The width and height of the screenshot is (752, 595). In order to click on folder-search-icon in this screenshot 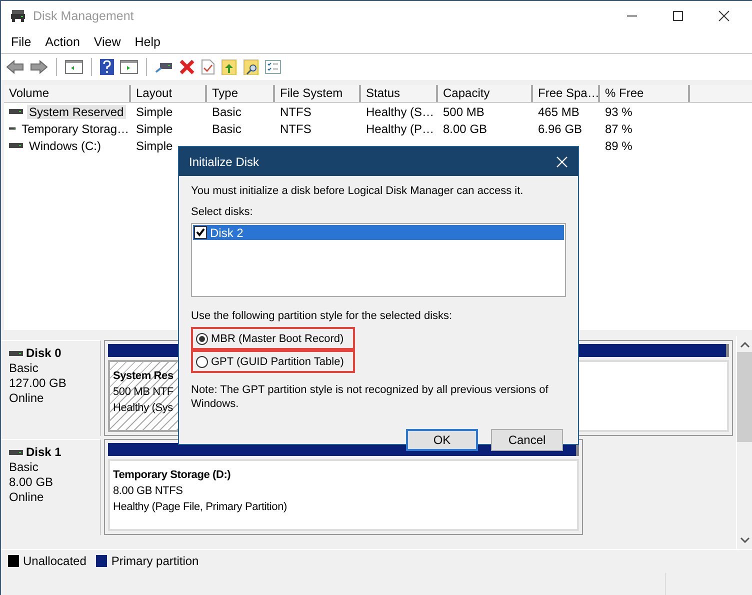, I will do `click(251, 67)`.